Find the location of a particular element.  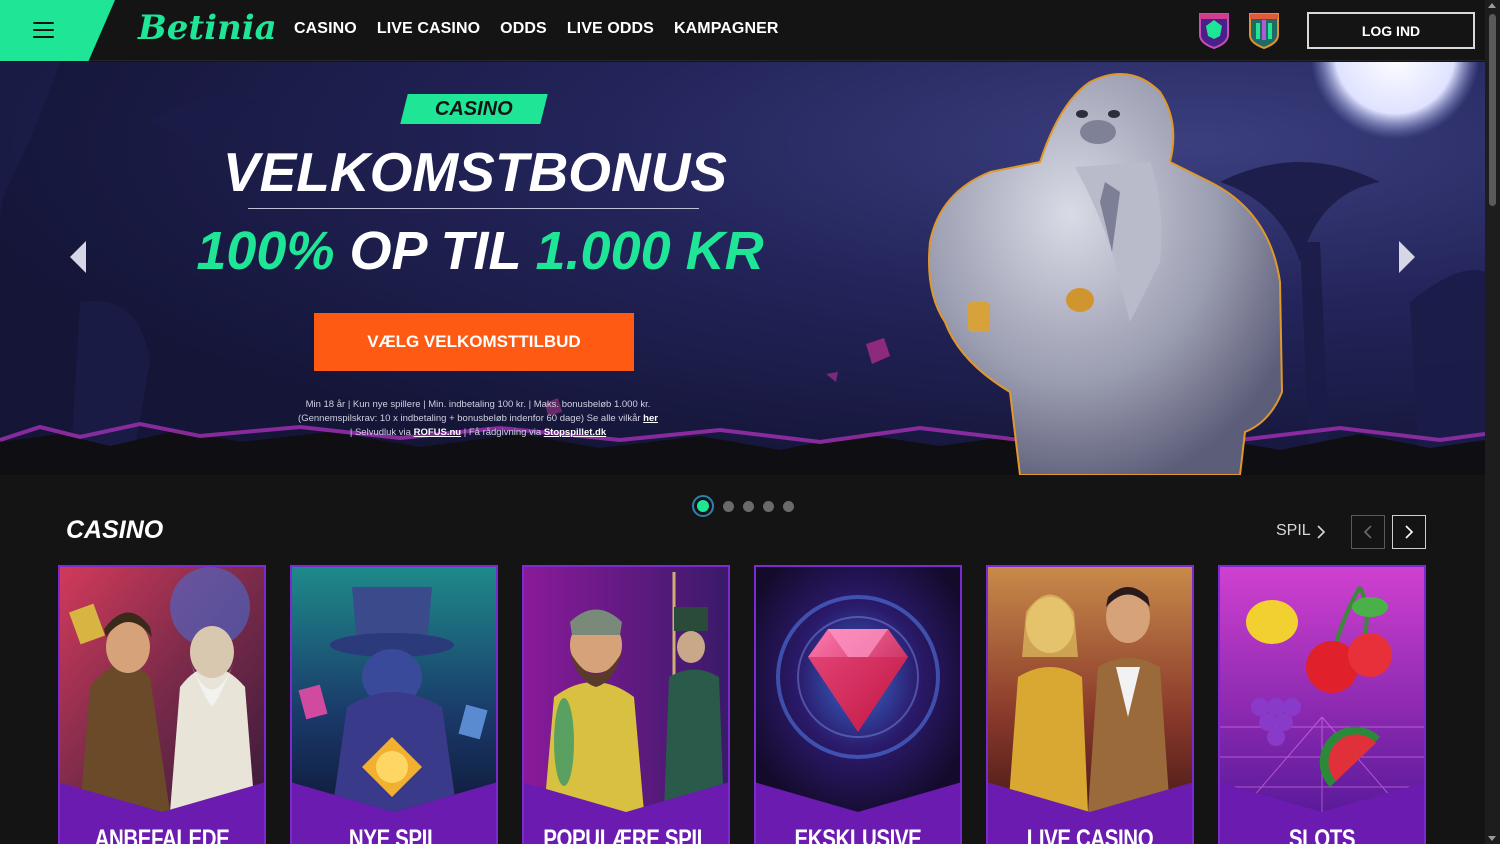

carousel-next-button is located at coordinates (1409, 532).